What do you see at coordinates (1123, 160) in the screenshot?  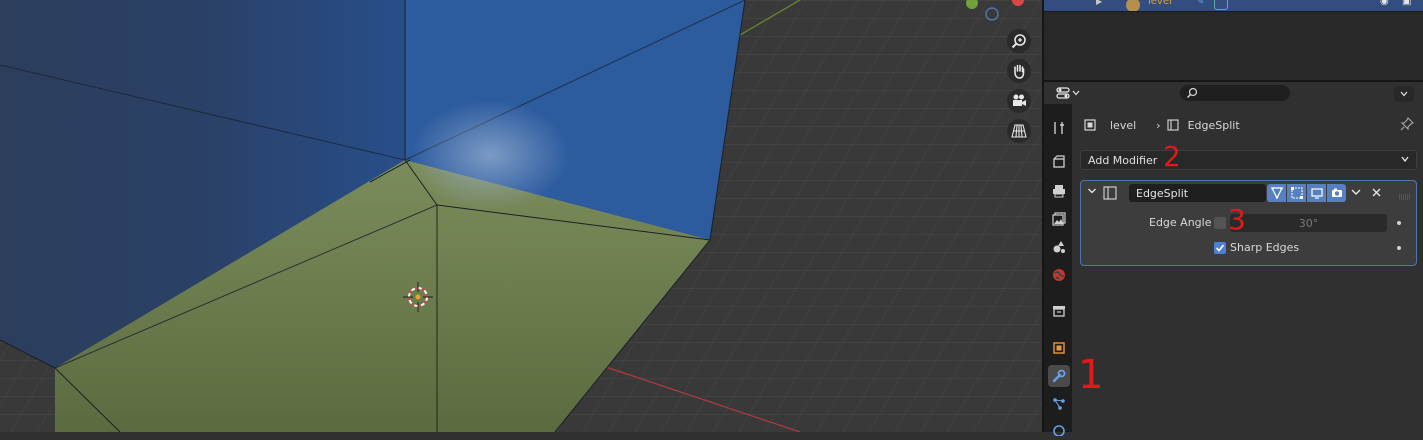 I see `add-modifier-label: Add Modifier` at bounding box center [1123, 160].